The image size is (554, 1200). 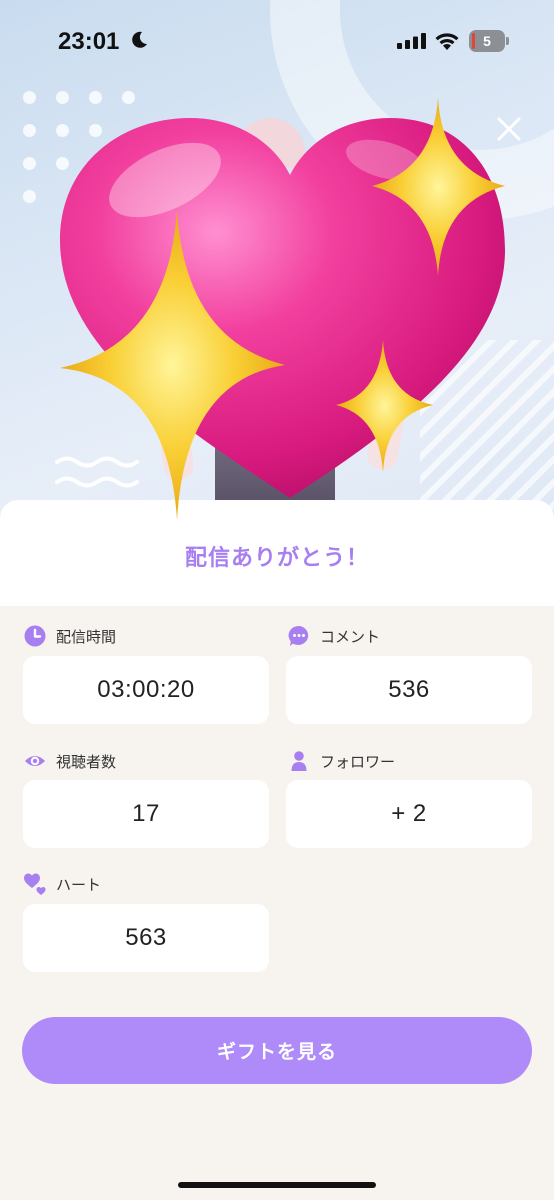 I want to click on view-gifts-button: ギフトを見る, so click(x=277, y=1050).